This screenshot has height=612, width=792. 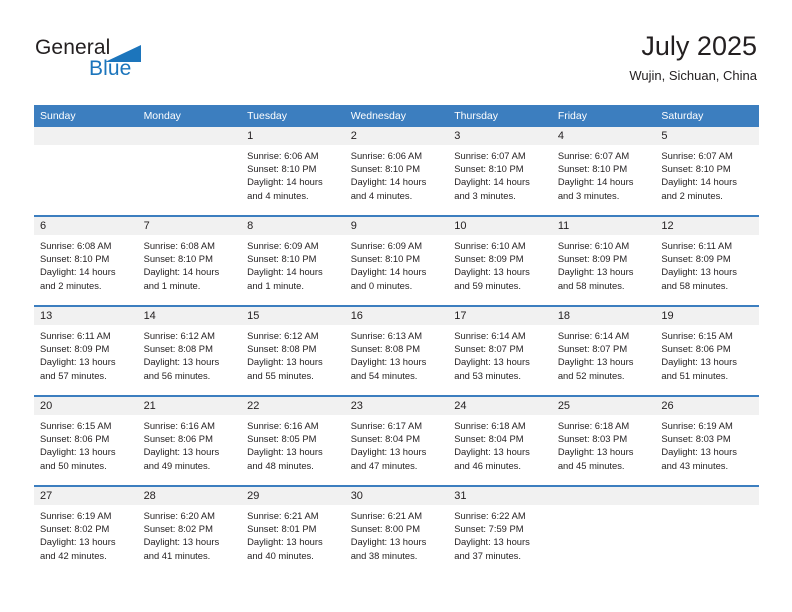 I want to click on daylight-duration: Daylight: 13 hours and 41 minutes., so click(x=181, y=548).